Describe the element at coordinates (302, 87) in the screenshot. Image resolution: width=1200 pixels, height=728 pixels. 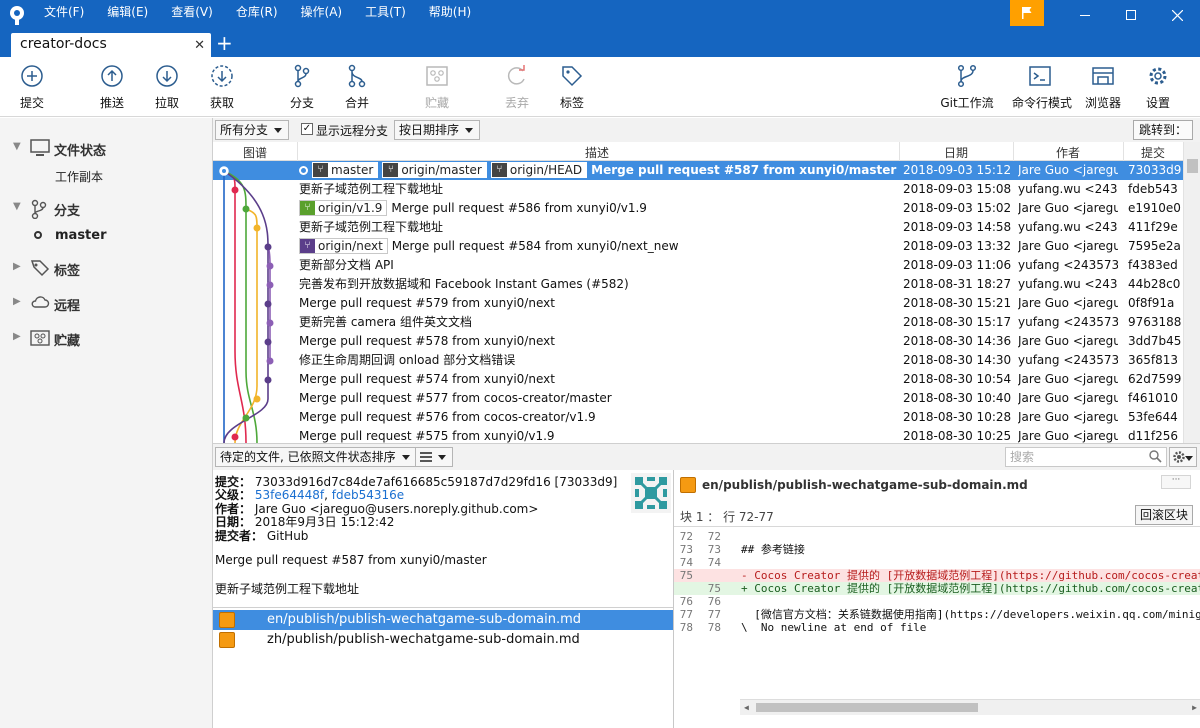
I see `branch-button: 分支` at that location.